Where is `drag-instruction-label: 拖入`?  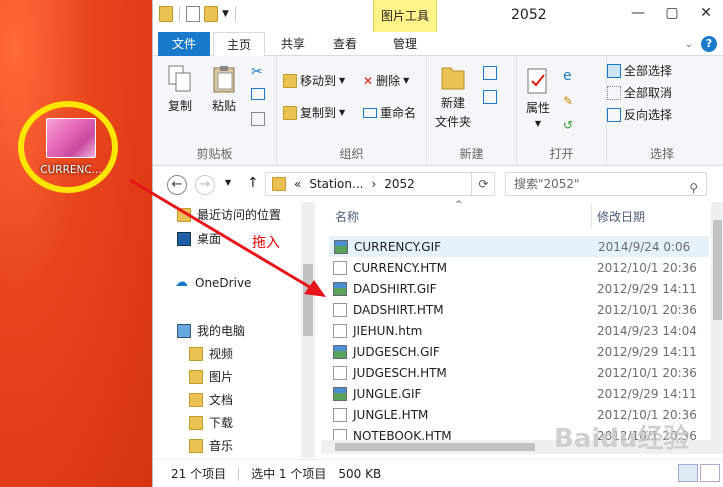
drag-instruction-label: 拖入 is located at coordinates (266, 243).